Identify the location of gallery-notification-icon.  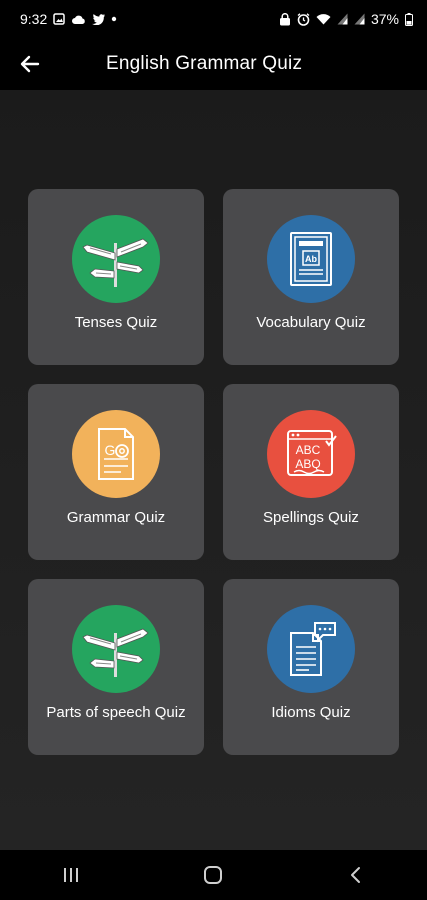
(59, 19).